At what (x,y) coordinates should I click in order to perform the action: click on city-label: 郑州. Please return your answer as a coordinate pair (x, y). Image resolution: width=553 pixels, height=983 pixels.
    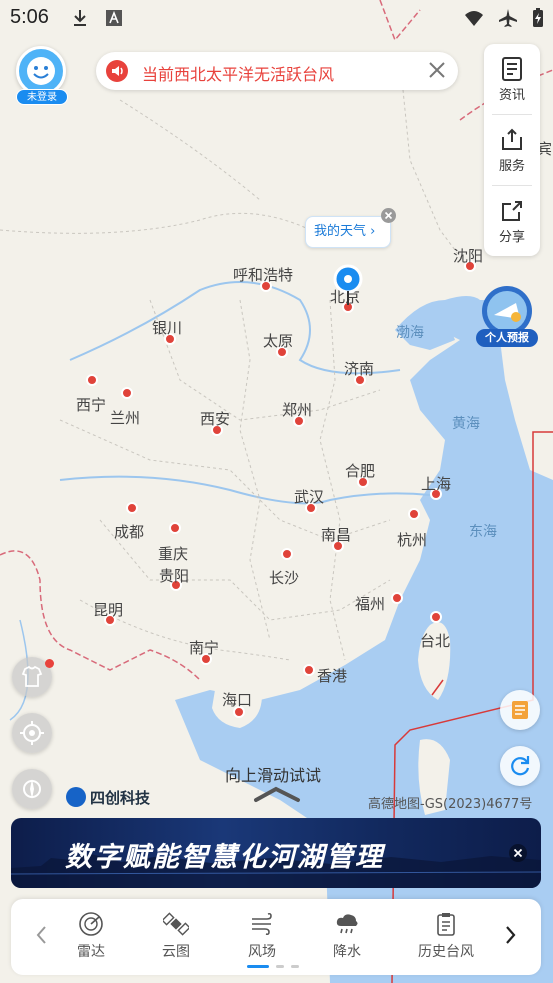
    Looking at the image, I should click on (297, 410).